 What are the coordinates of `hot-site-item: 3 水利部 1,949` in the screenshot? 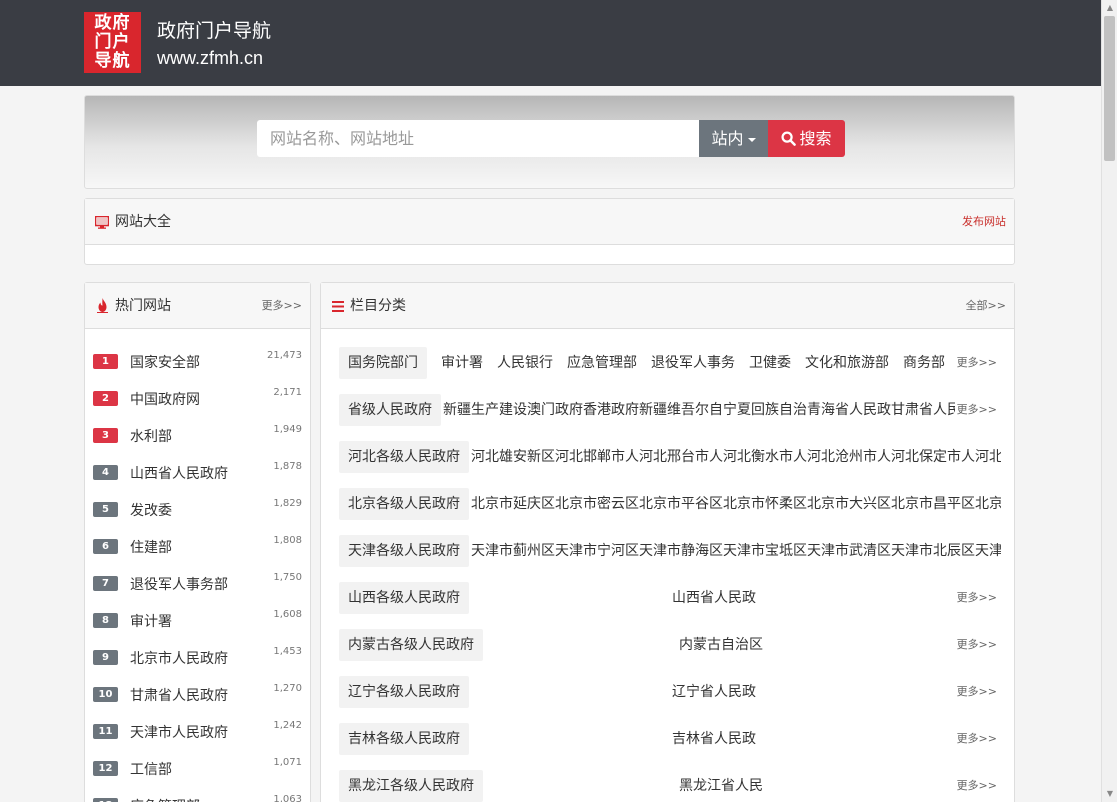 It's located at (197, 434).